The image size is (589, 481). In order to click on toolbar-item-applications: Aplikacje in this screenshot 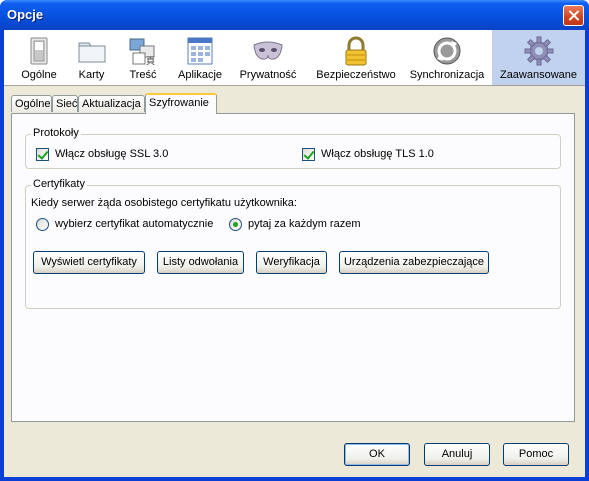, I will do `click(200, 57)`.